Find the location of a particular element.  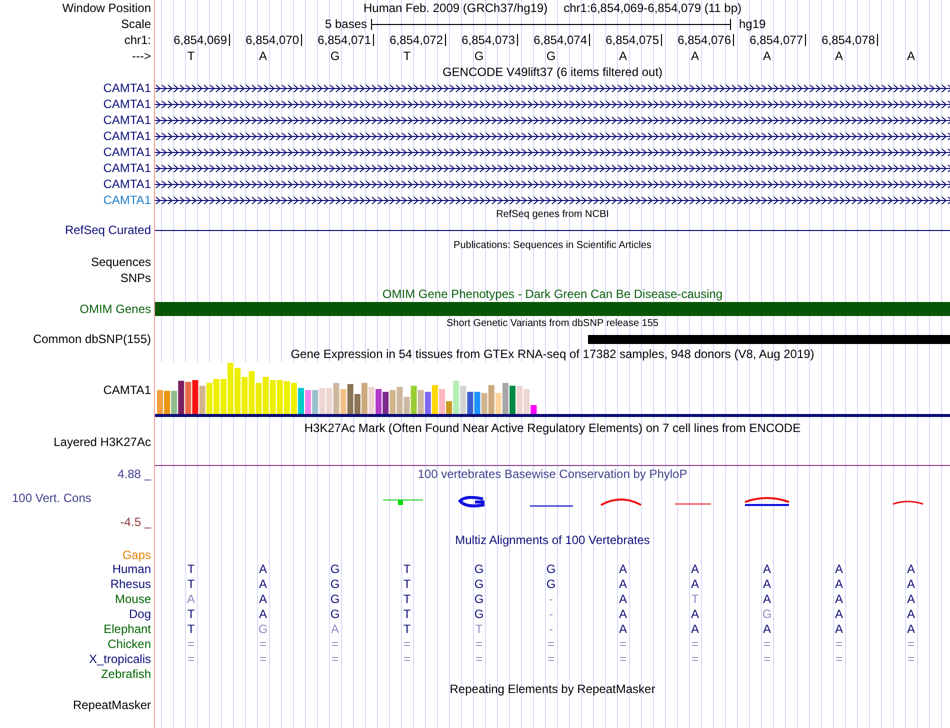

track-label: ---> is located at coordinates (141, 56).